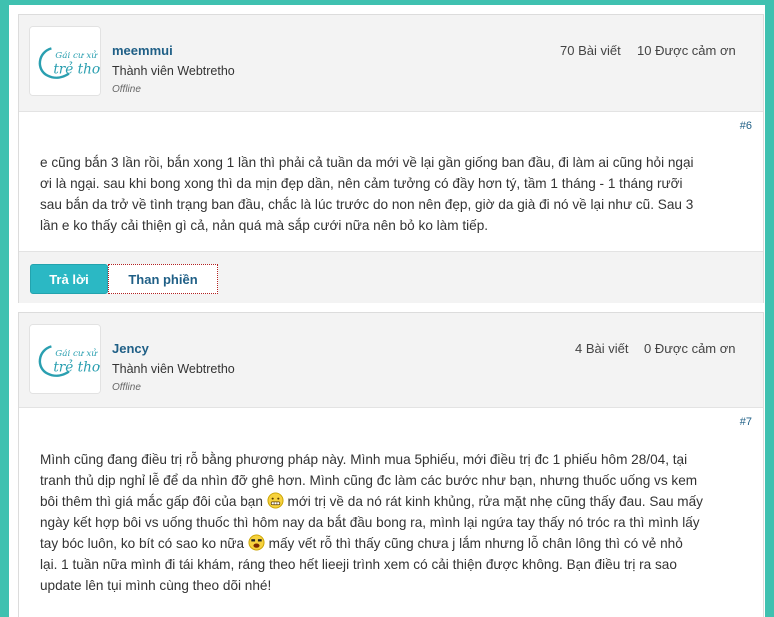  What do you see at coordinates (690, 348) in the screenshot?
I see `thanks-count: 0 Được cảm ơn` at bounding box center [690, 348].